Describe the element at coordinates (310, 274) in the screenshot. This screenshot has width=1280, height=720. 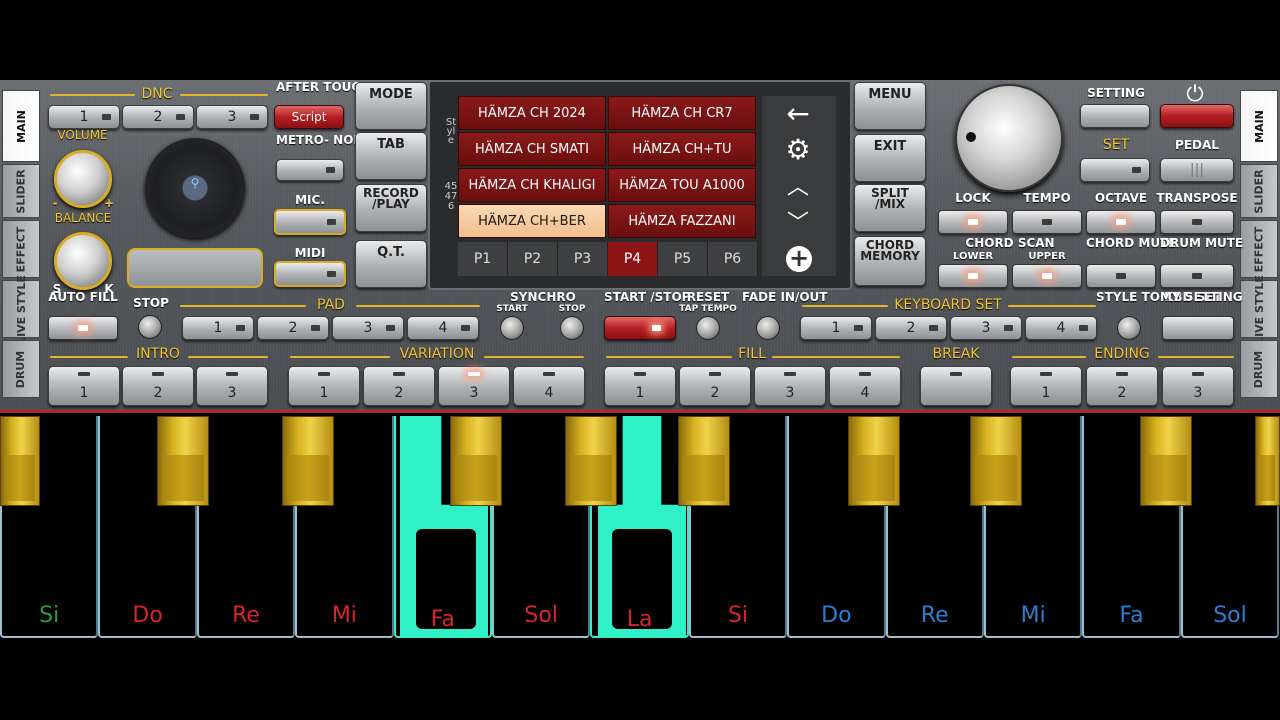
I see `midi-button` at that location.